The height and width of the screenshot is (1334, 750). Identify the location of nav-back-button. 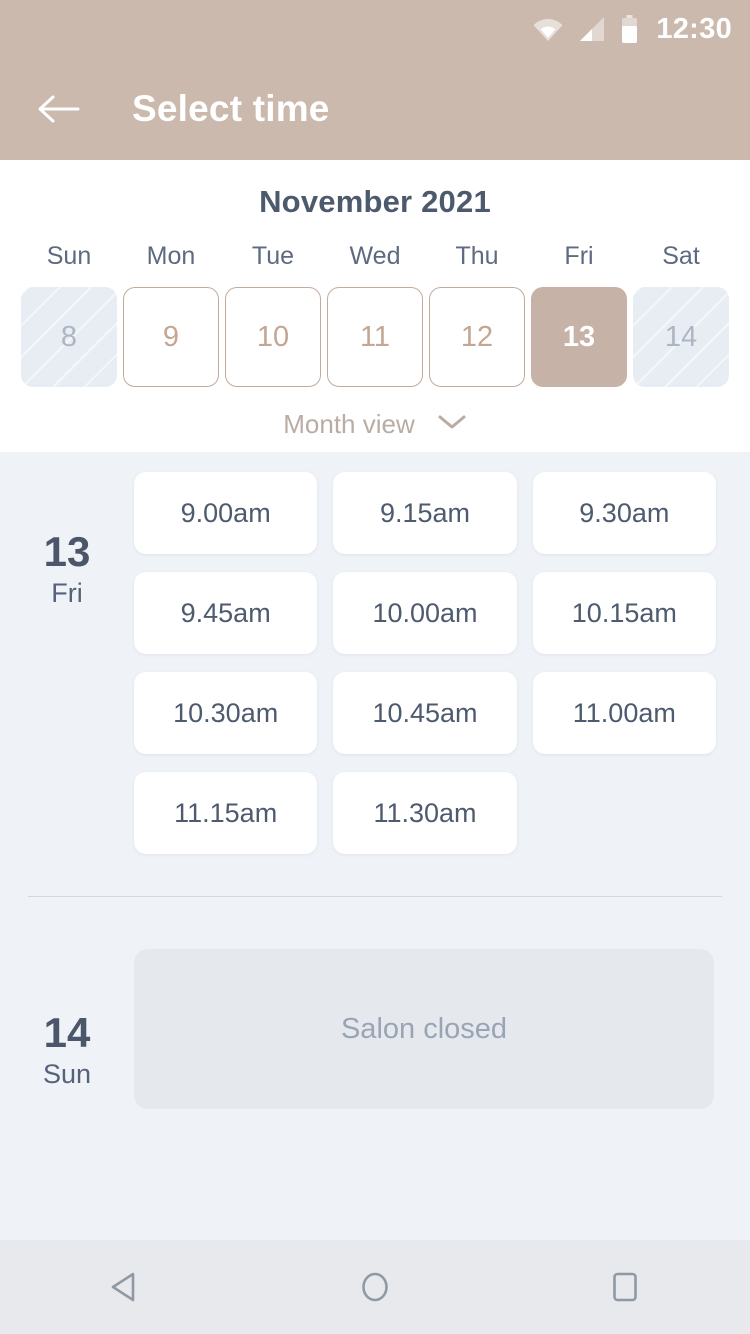
(125, 1287).